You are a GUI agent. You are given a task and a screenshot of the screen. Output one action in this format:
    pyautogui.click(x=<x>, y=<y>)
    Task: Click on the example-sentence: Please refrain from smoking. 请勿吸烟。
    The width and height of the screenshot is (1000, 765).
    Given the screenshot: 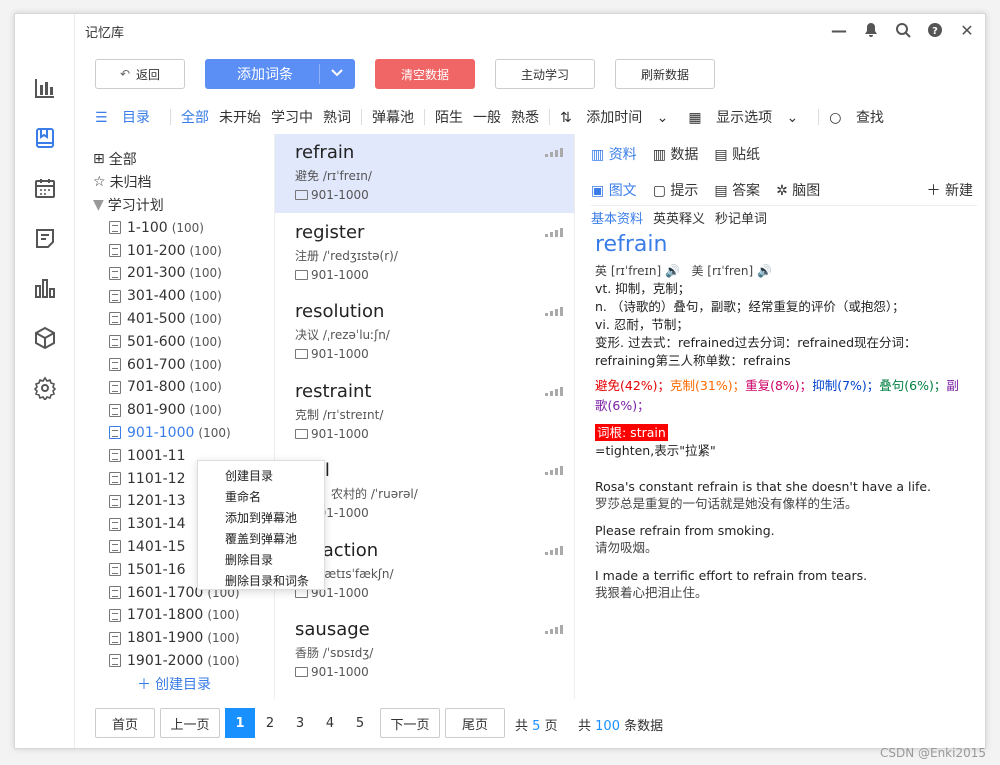 What is the action you would take?
    pyautogui.click(x=685, y=539)
    